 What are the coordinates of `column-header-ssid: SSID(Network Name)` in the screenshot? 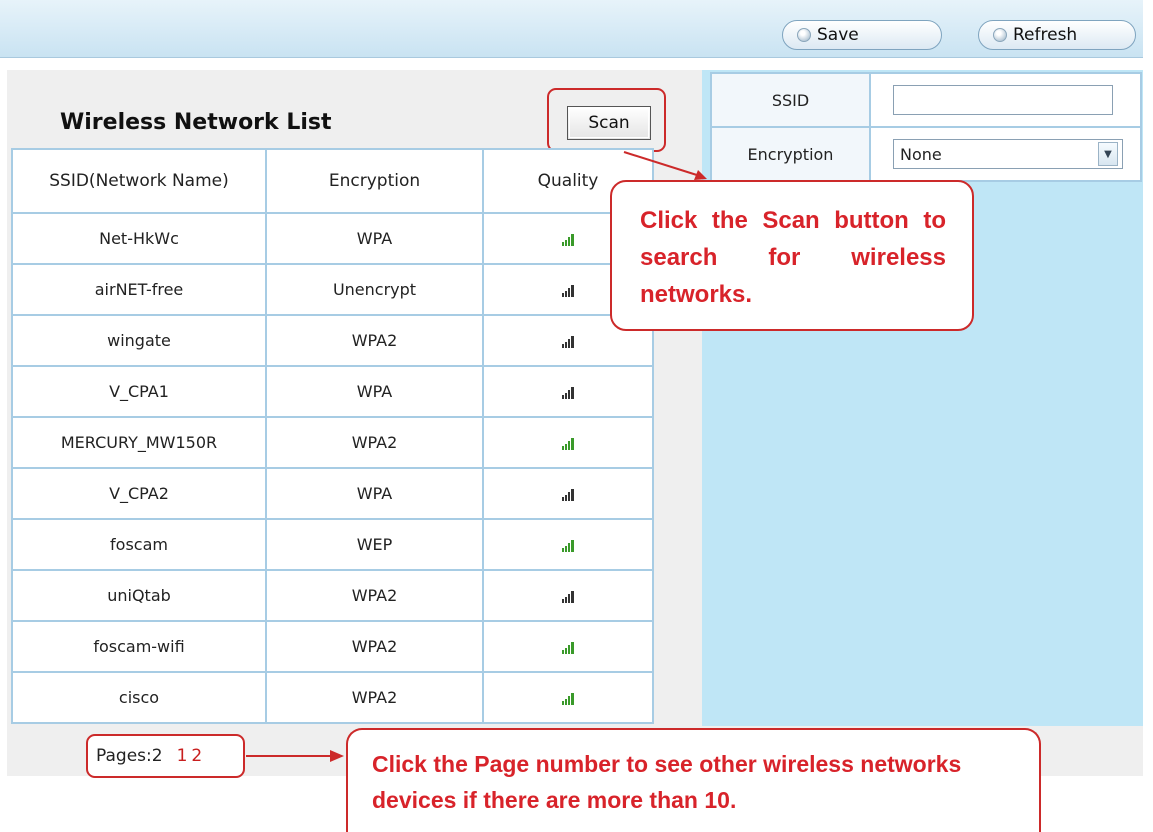 It's located at (139, 181).